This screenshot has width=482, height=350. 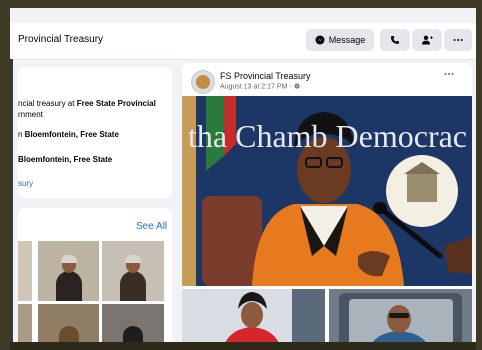 I want to click on message-button: Message, so click(x=340, y=40).